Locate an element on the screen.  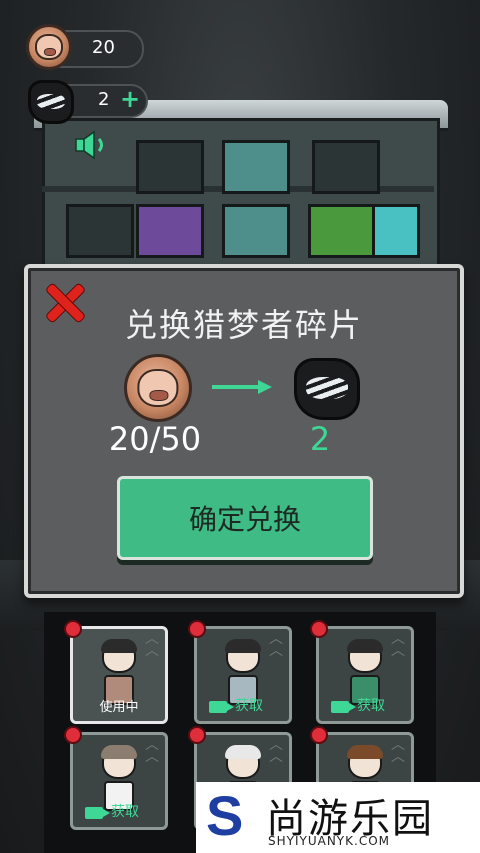
speaker-icon is located at coordinates (94, 145).